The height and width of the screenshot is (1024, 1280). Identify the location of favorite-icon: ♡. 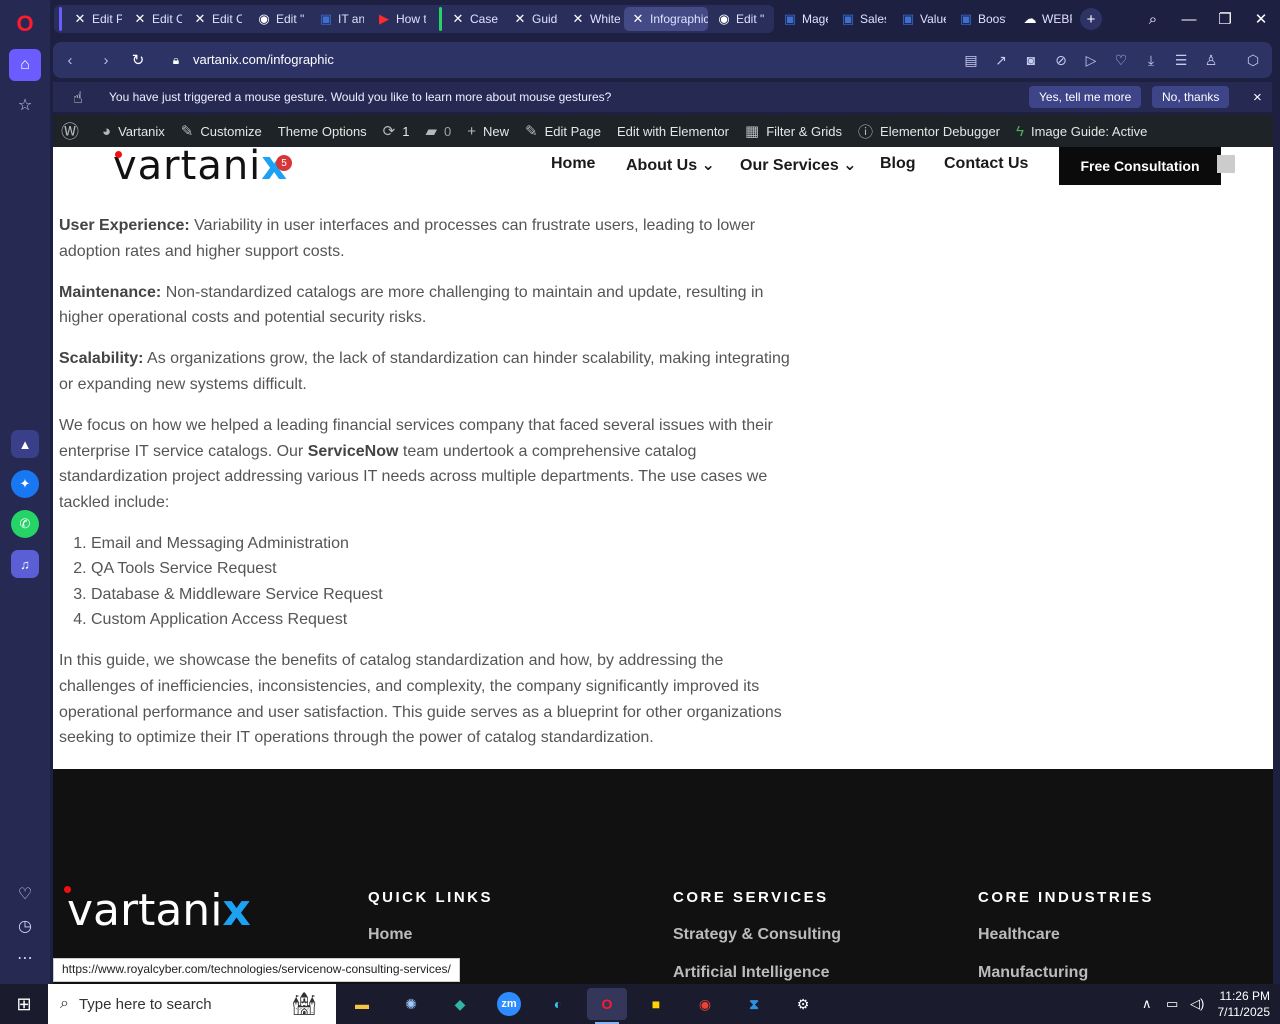
(1121, 60).